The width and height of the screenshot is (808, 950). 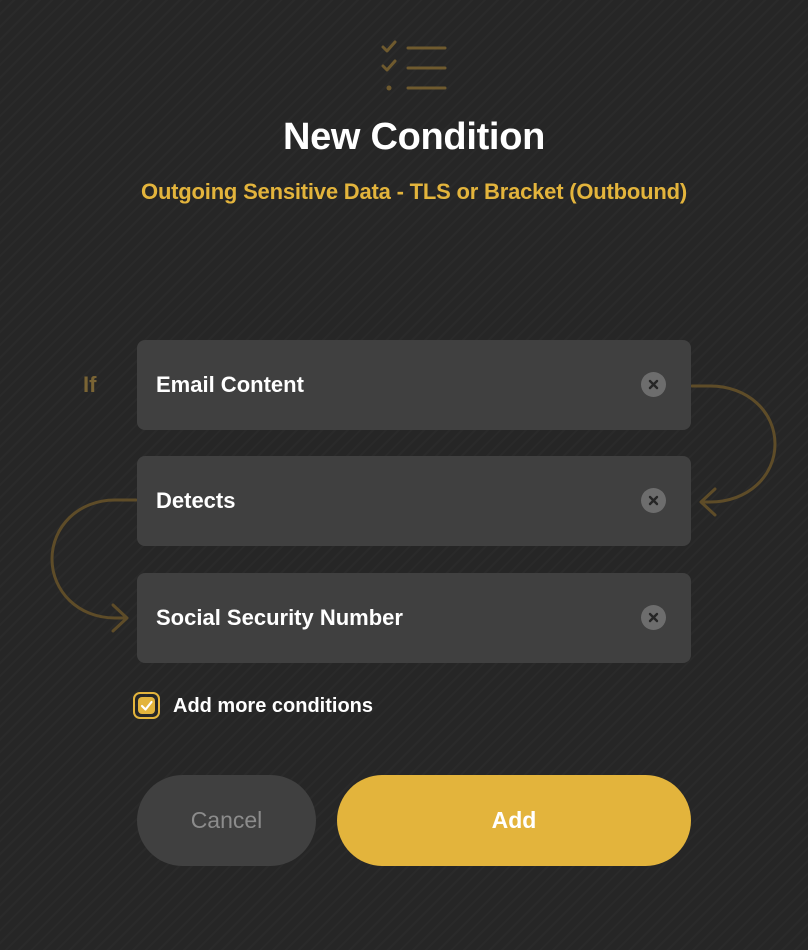 What do you see at coordinates (273, 706) in the screenshot?
I see `add-more-conditions-label: Add more conditions` at bounding box center [273, 706].